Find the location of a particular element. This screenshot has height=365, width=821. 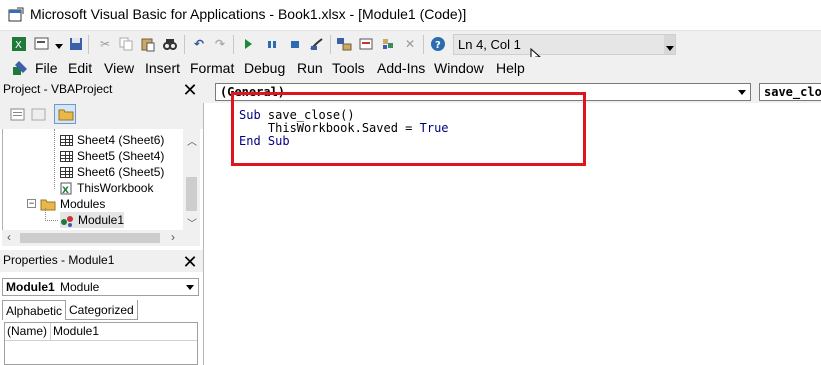

workbook-icon: X is located at coordinates (66, 188).